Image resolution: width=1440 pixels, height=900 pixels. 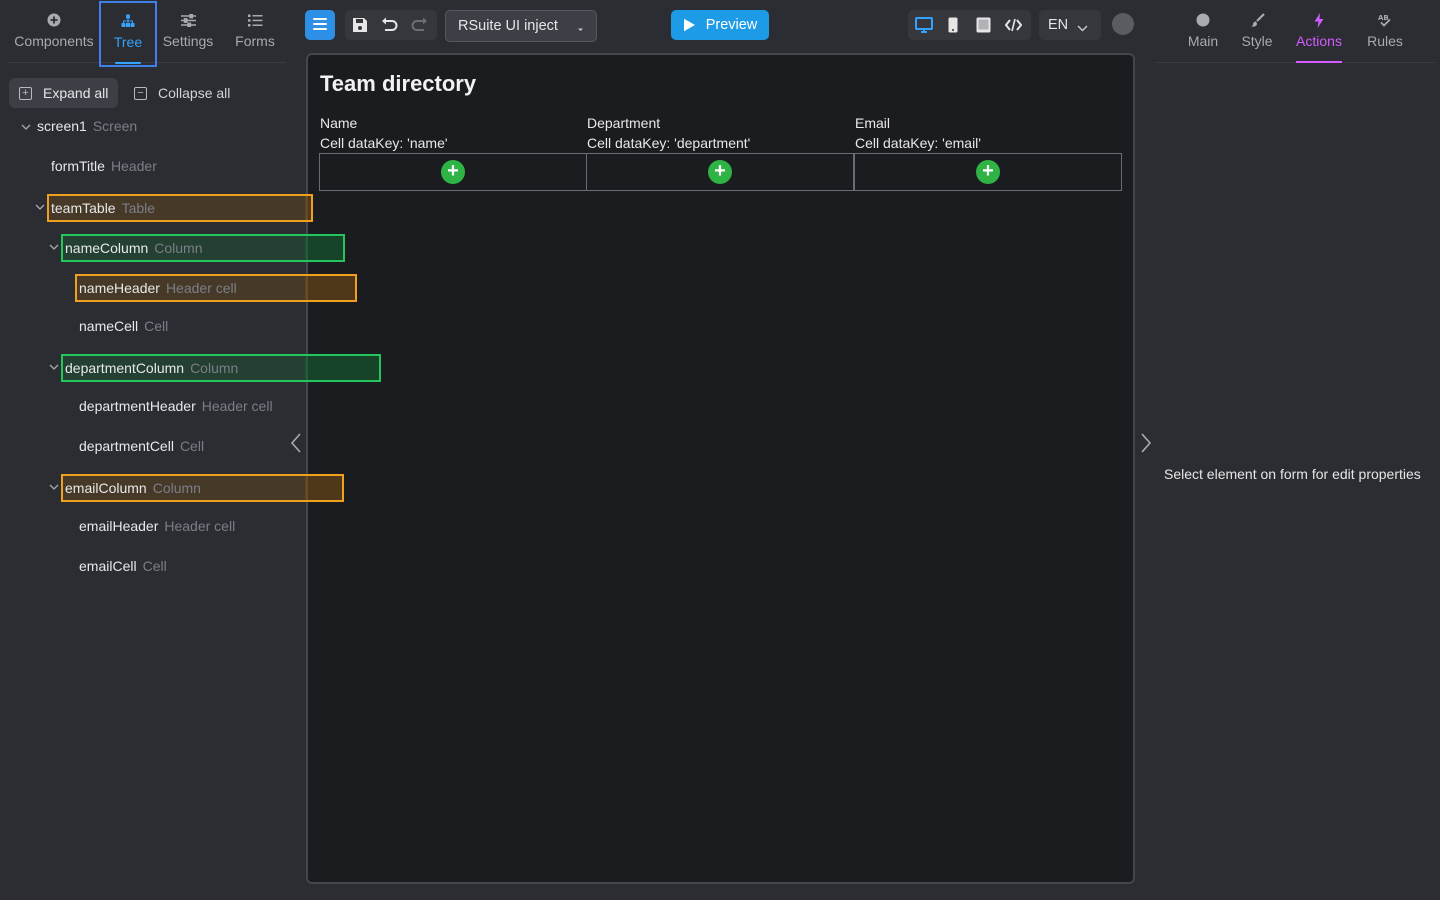 I want to click on tab-tree: Tree, so click(x=128, y=34).